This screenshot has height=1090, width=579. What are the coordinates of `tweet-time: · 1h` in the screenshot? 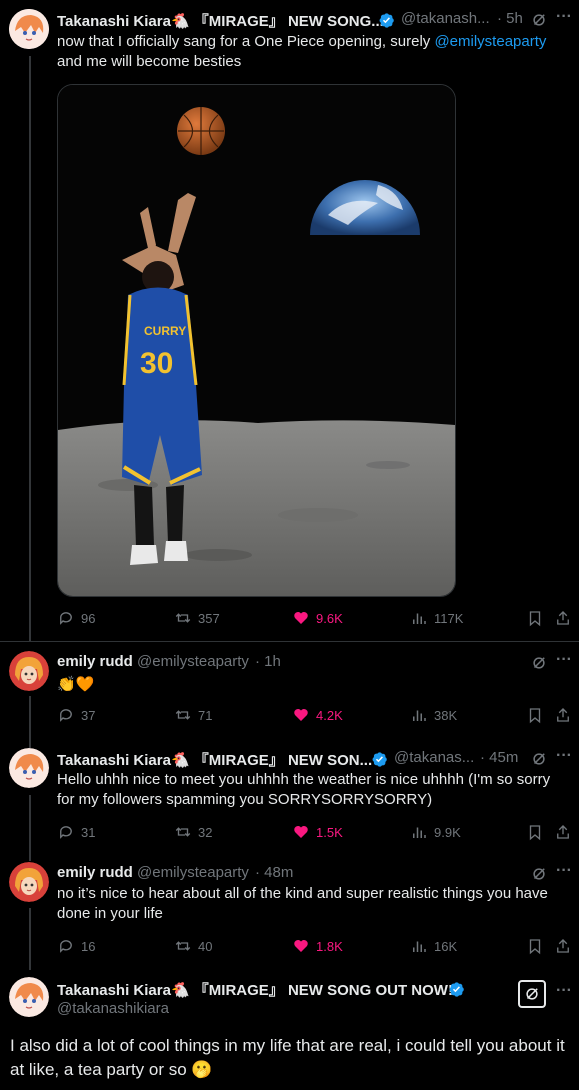 It's located at (268, 661).